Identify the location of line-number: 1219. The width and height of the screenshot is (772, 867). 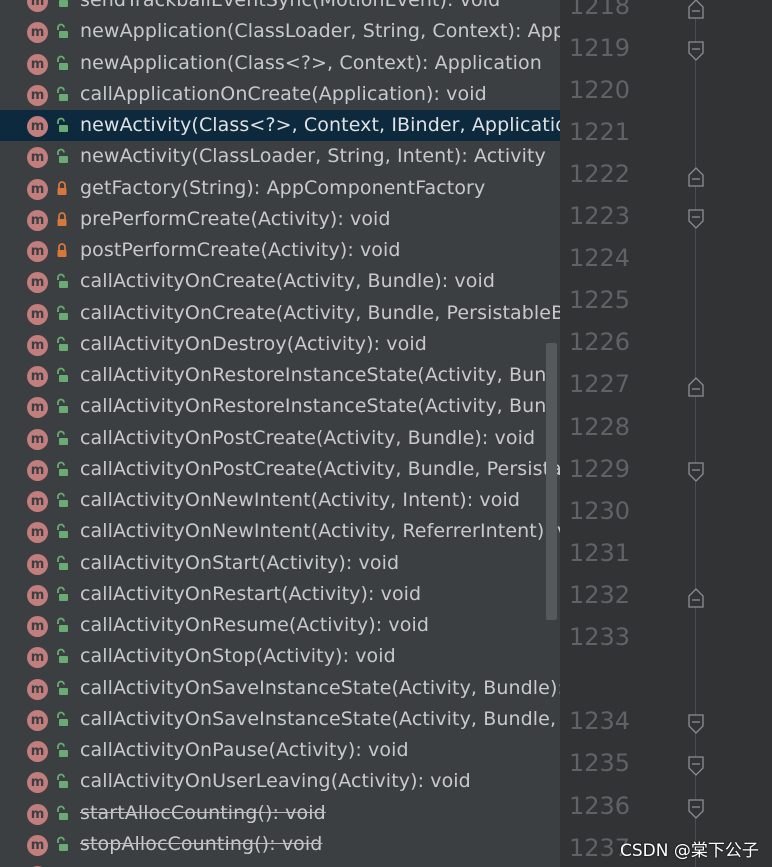
(600, 48).